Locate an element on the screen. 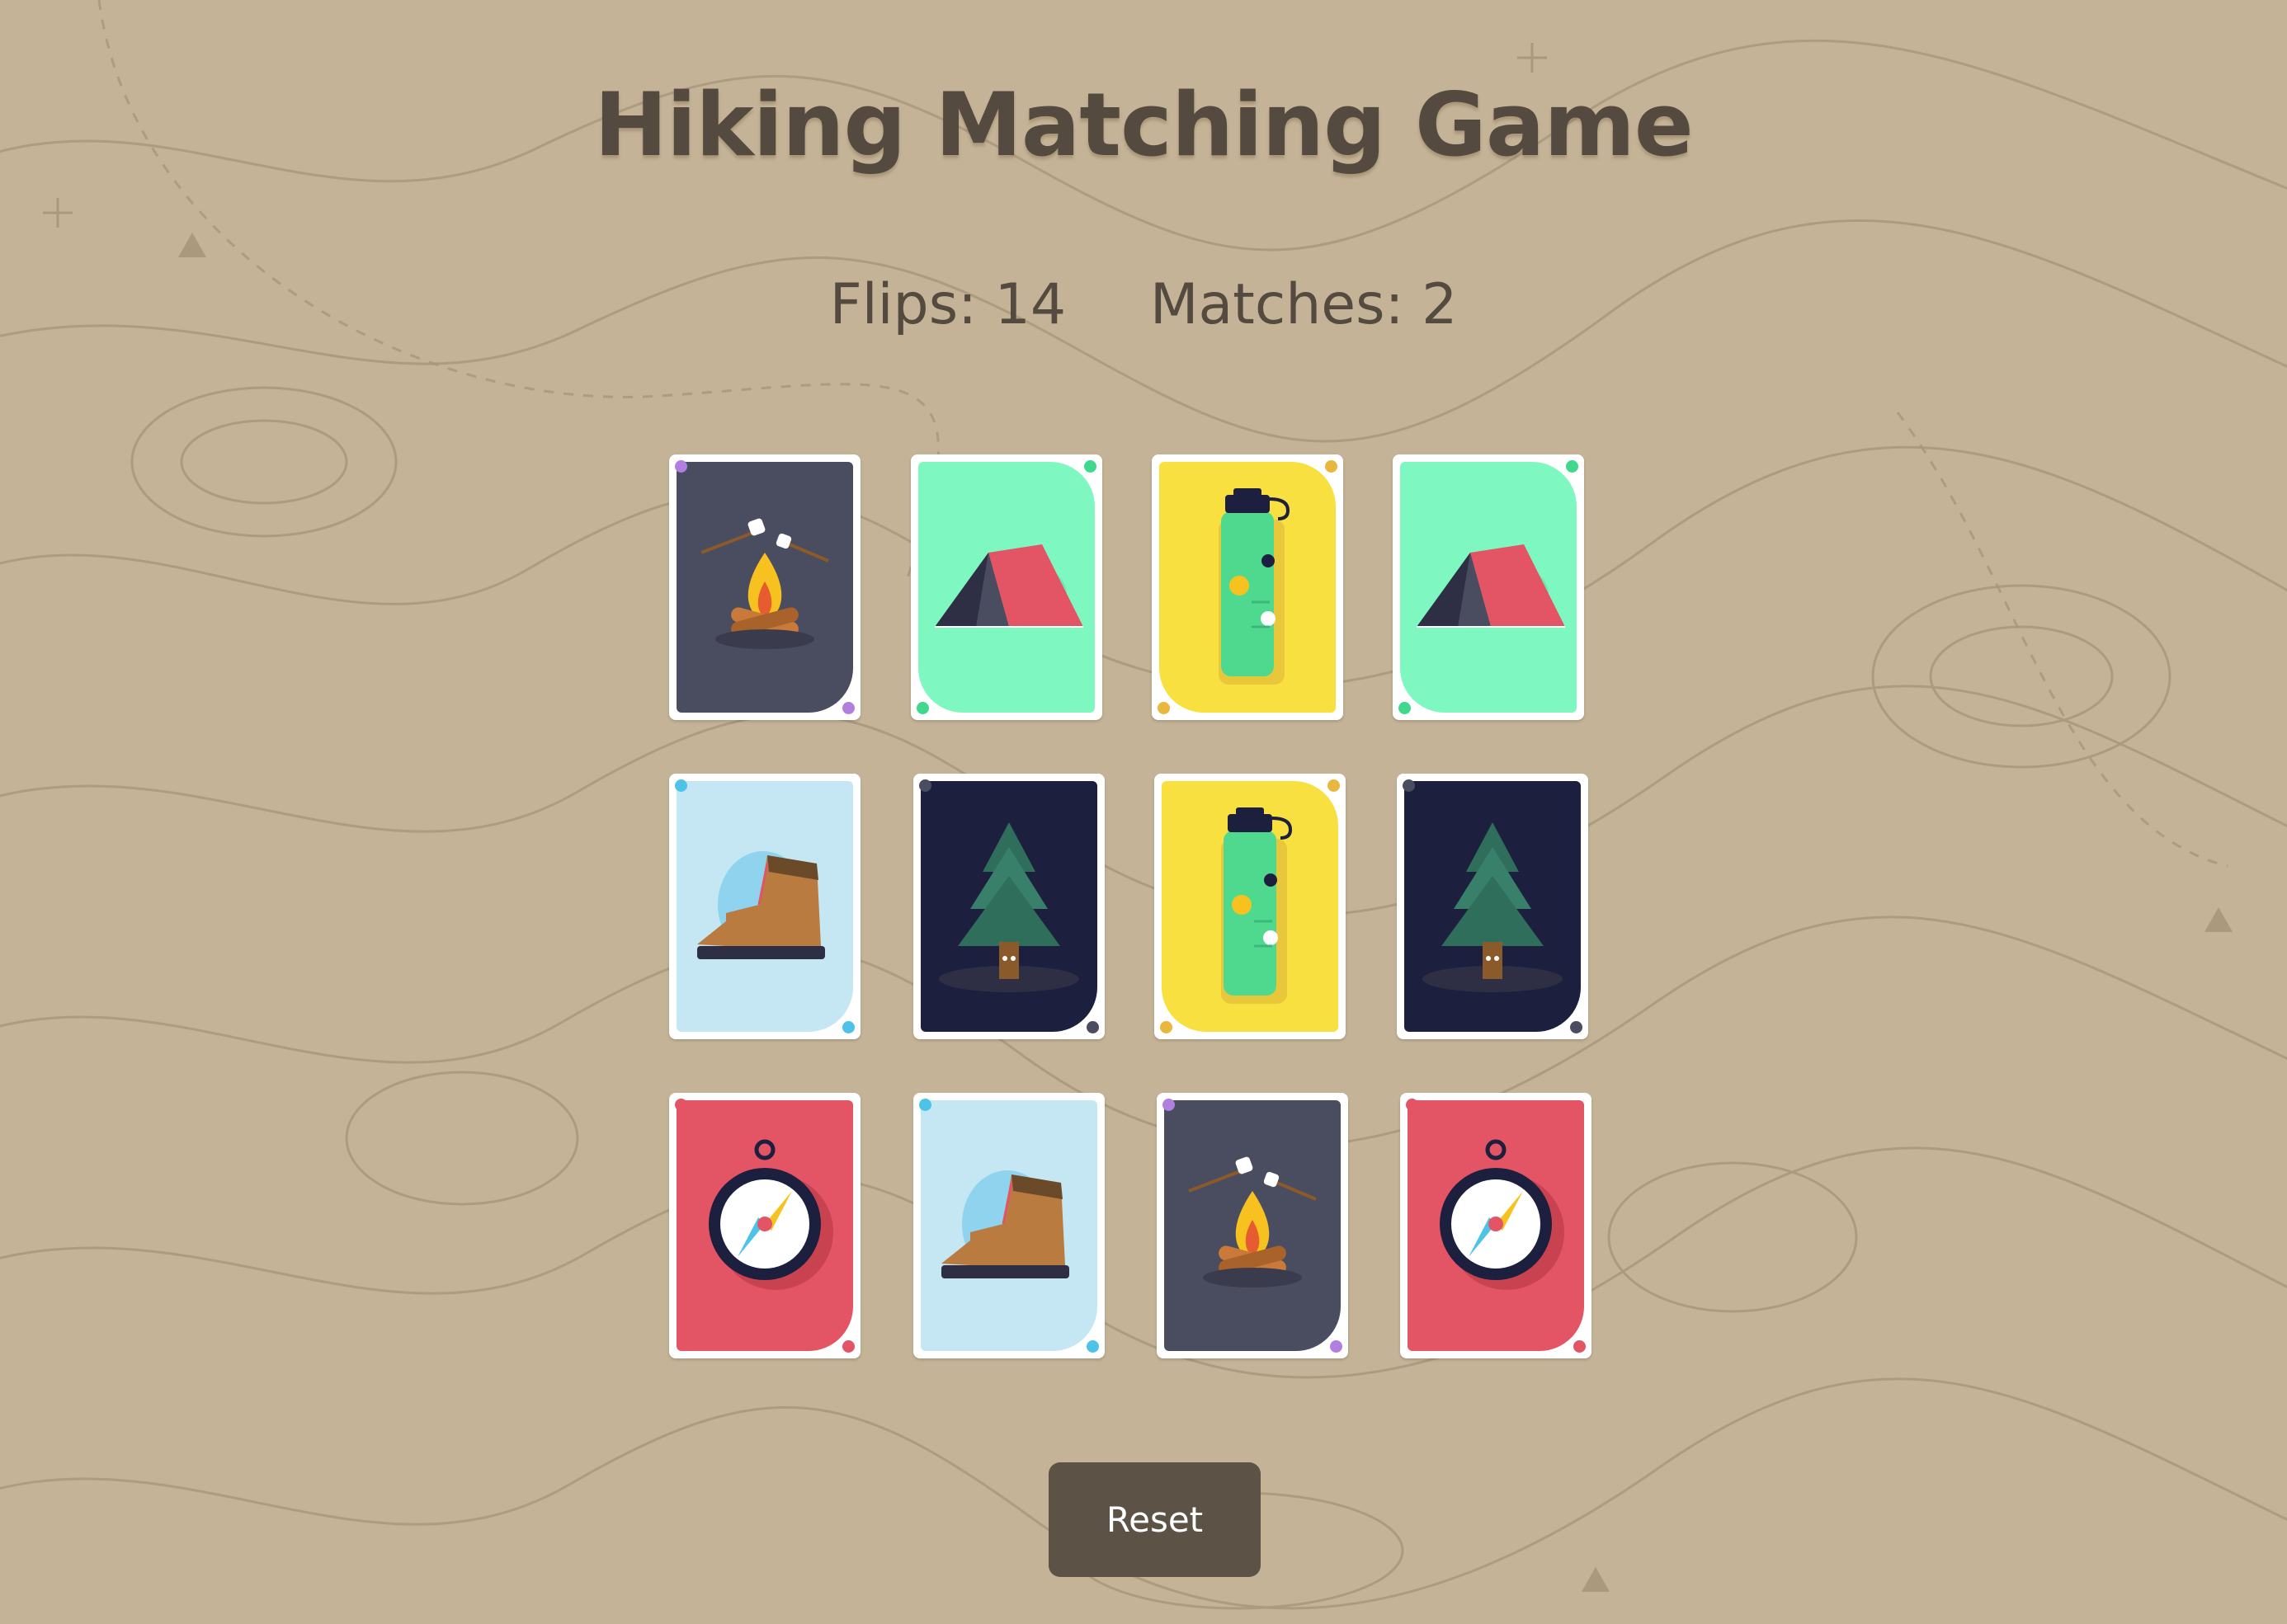 The image size is (2287, 1624). stats-bar: Flips: 14 Matches: 2 is located at coordinates (1143, 304).